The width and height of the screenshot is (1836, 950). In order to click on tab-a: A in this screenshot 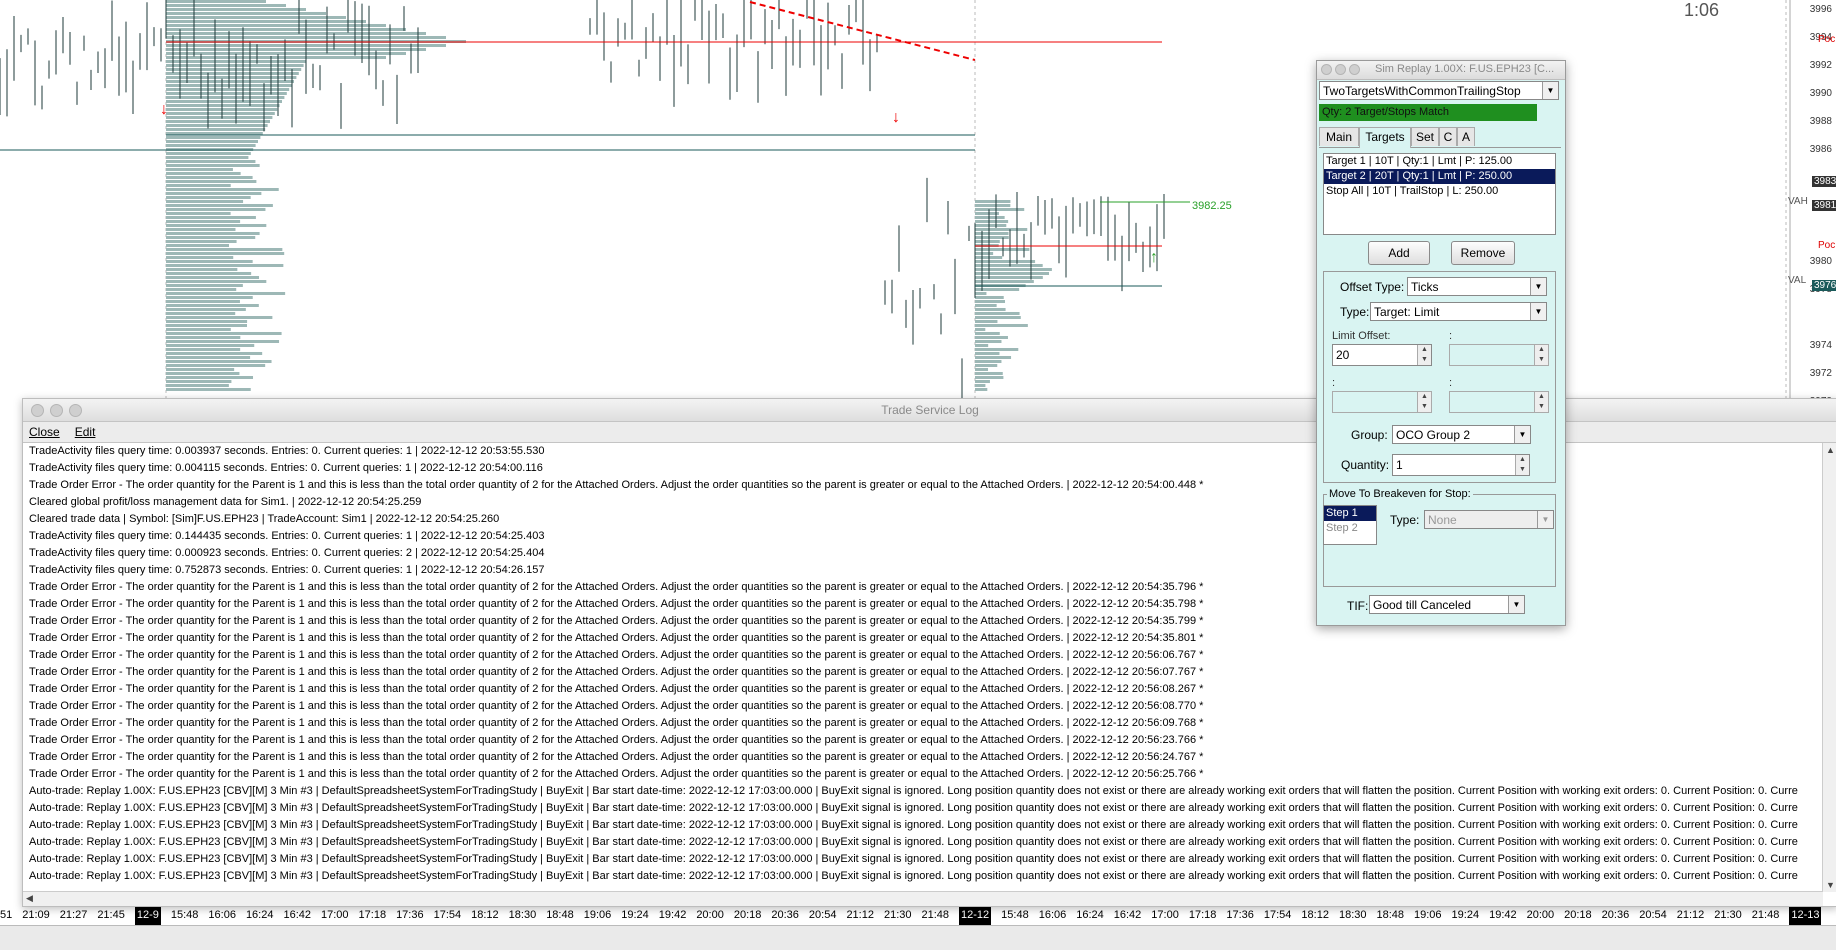, I will do `click(1466, 136)`.